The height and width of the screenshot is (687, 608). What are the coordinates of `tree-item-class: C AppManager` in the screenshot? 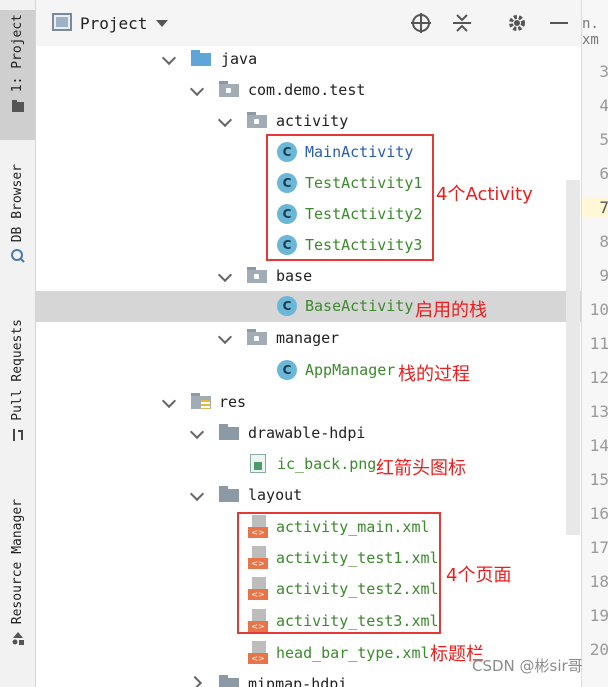 It's located at (308, 370).